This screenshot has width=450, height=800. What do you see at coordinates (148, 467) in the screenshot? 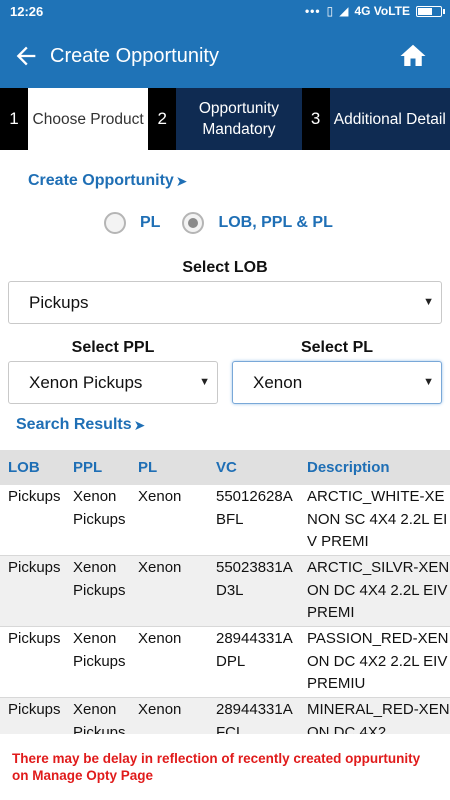
I see `header-pl: PL` at bounding box center [148, 467].